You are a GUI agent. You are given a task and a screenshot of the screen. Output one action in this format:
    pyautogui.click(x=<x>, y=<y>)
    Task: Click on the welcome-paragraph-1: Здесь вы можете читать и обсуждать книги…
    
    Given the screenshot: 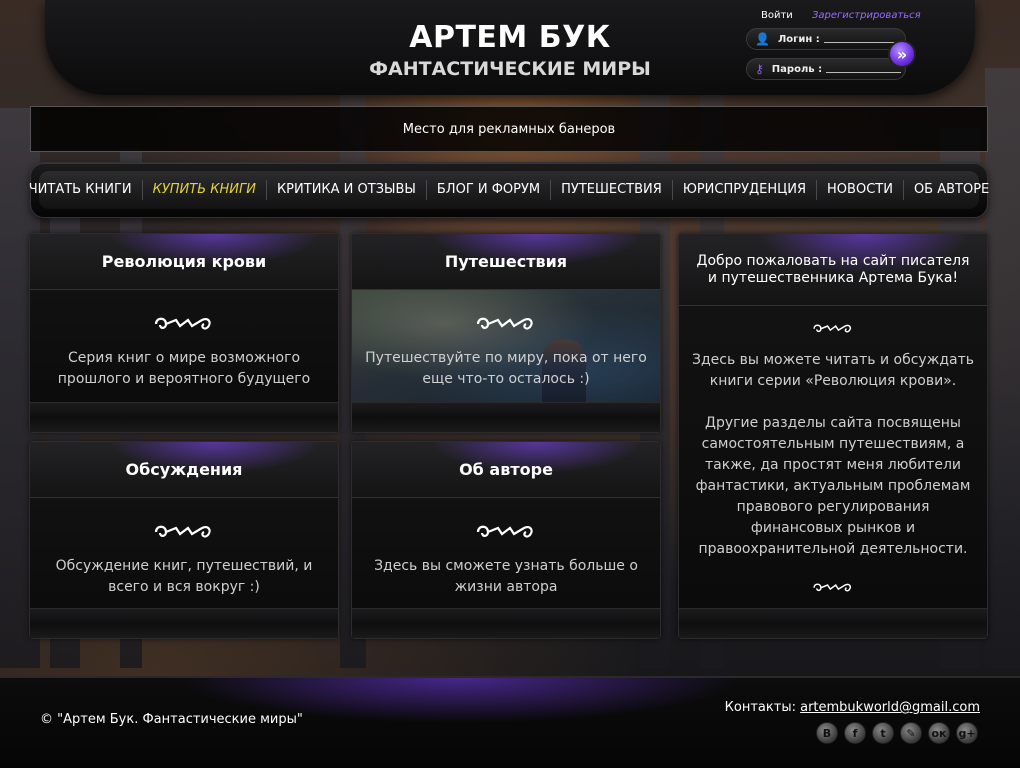 What is the action you would take?
    pyautogui.click(x=833, y=370)
    